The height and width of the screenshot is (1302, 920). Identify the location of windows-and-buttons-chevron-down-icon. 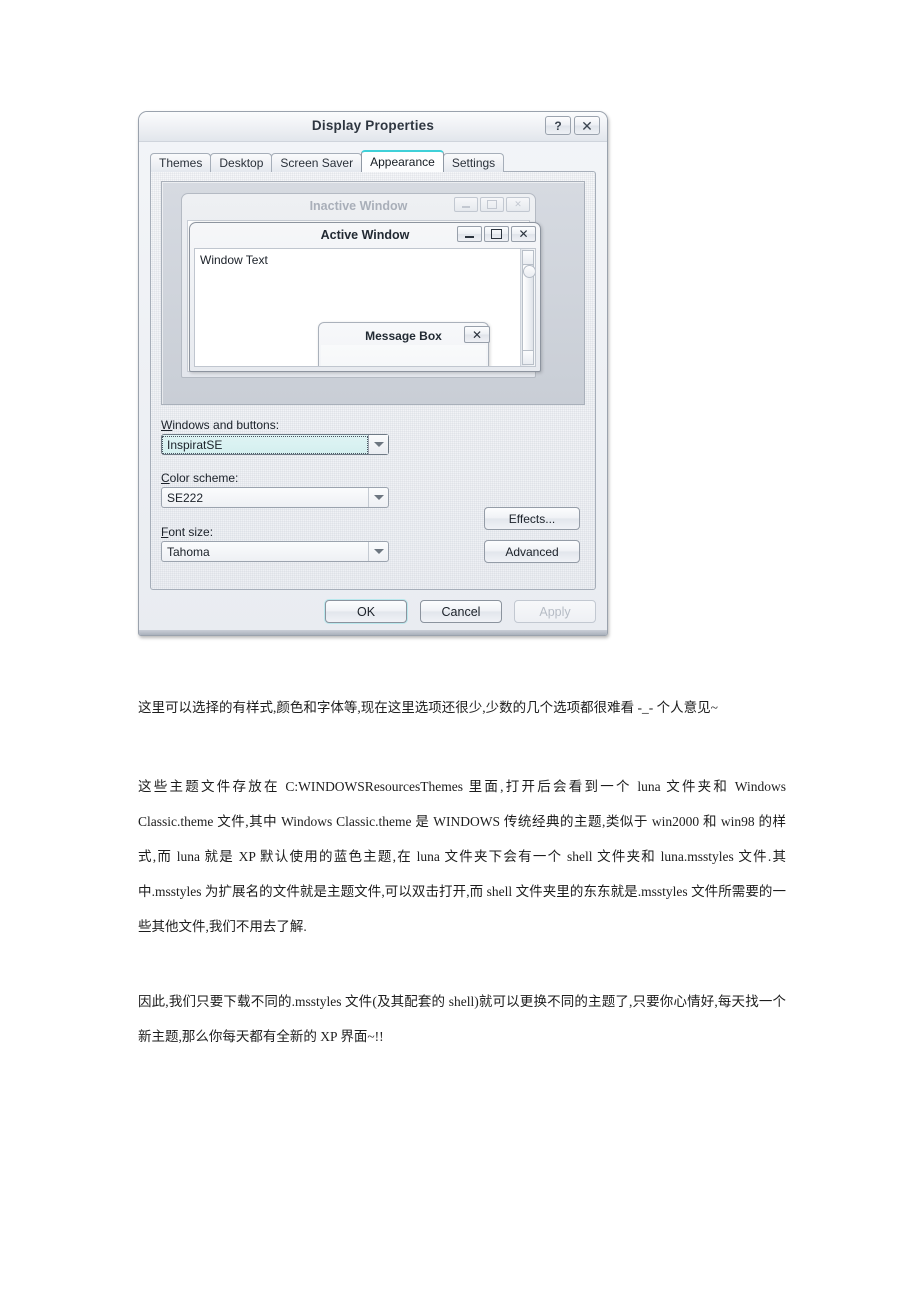
(378, 444).